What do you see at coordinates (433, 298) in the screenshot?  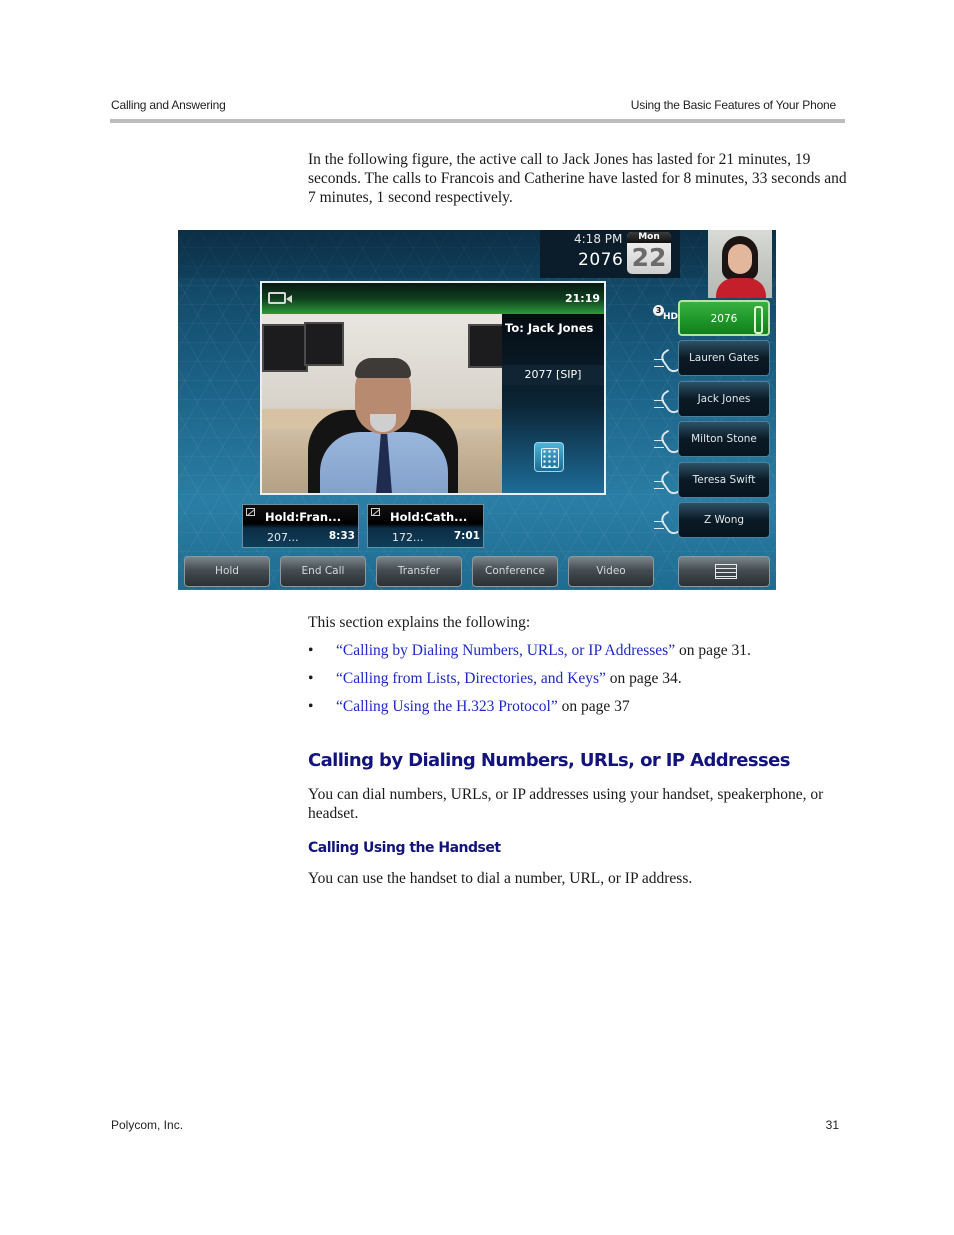 I see `active-call-header: 21:19` at bounding box center [433, 298].